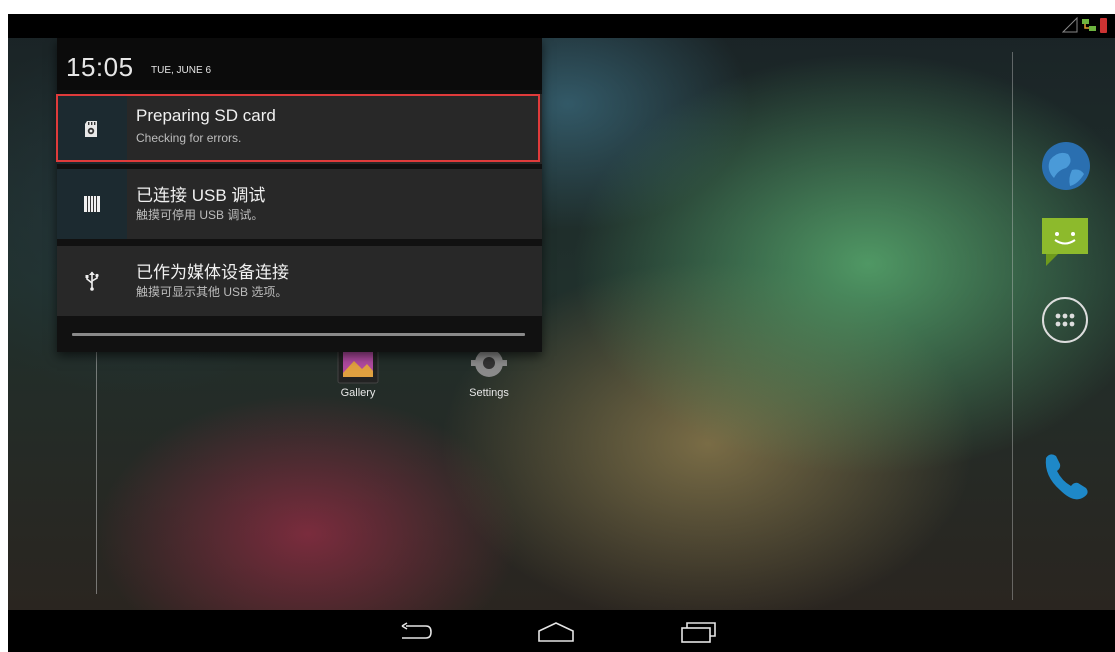 The height and width of the screenshot is (652, 1115). I want to click on clock: 15:05, so click(100, 67).